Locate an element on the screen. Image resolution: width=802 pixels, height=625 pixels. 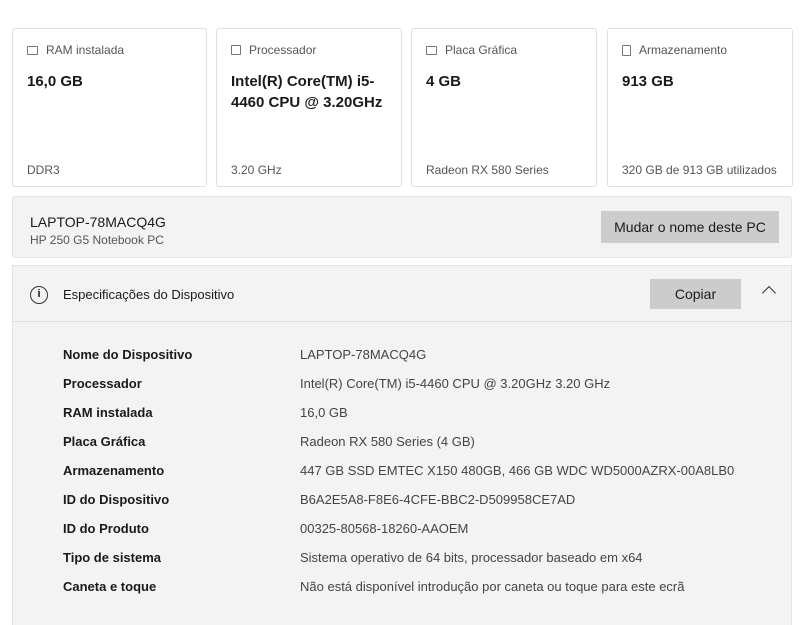
spec-value: 16,0 GB is located at coordinates (324, 412).